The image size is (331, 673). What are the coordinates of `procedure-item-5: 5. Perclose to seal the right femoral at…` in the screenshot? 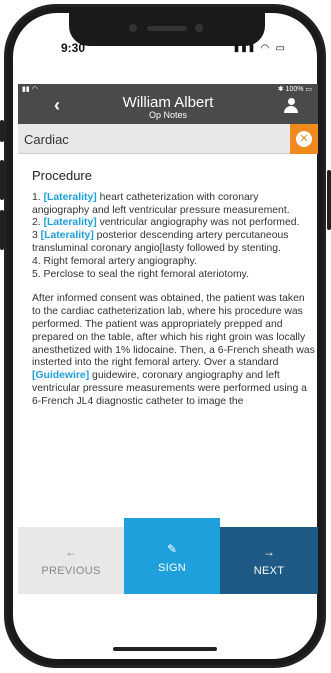 It's located at (140, 274).